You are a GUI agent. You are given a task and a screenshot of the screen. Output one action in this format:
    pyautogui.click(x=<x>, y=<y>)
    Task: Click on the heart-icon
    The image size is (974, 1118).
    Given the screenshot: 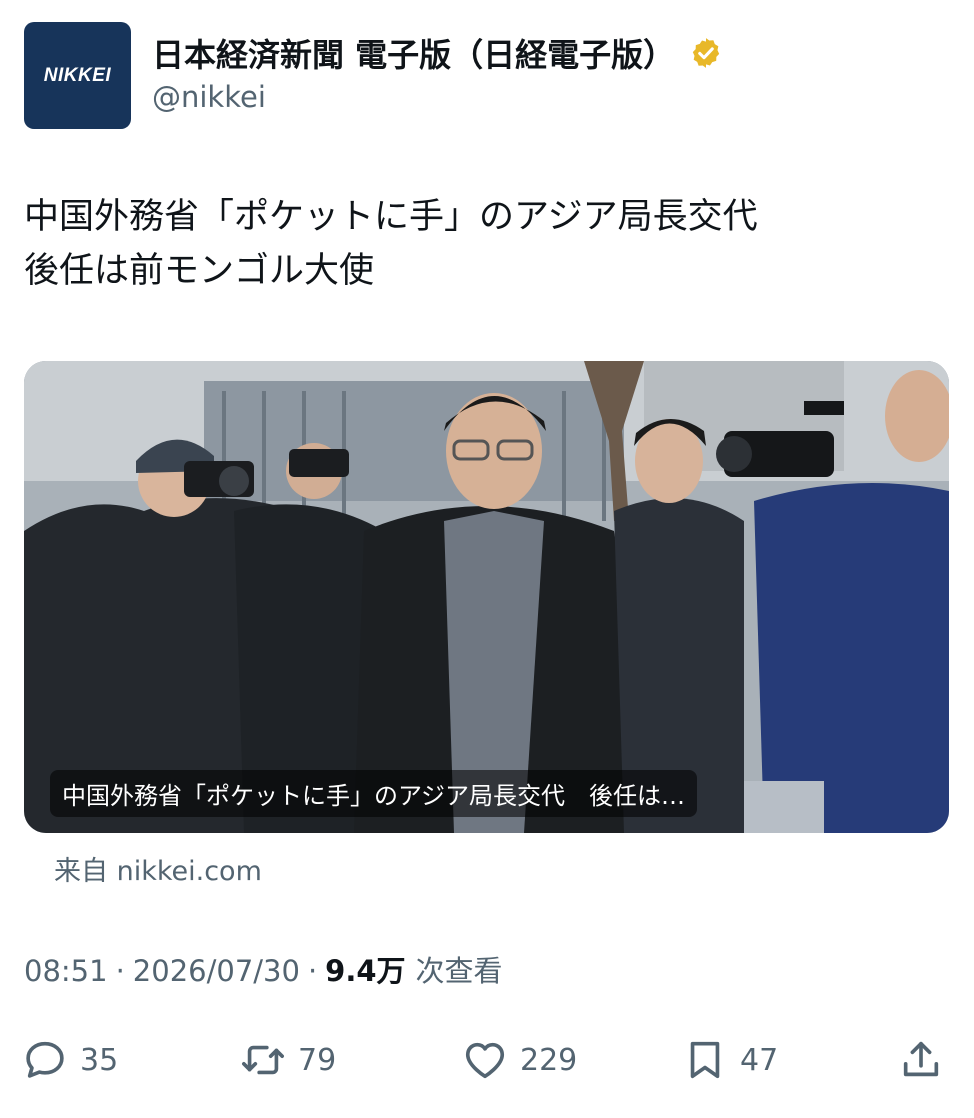 What is the action you would take?
    pyautogui.click(x=485, y=1060)
    